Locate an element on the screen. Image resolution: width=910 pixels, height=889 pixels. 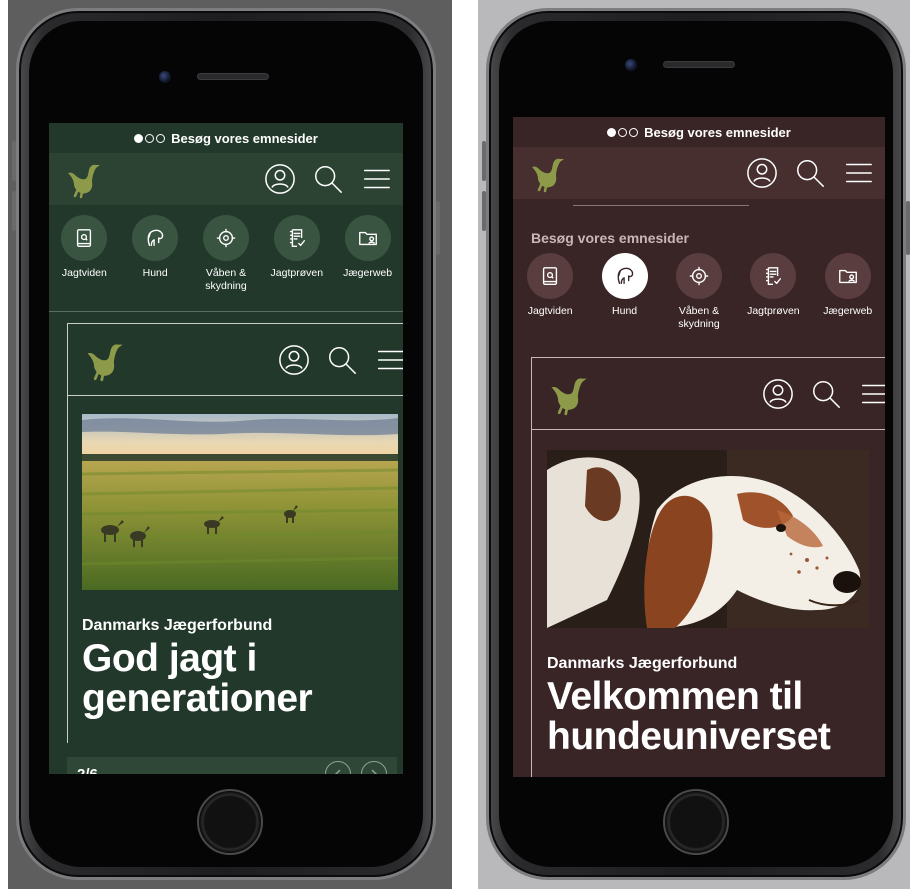
prev-slide-button is located at coordinates (338, 767).